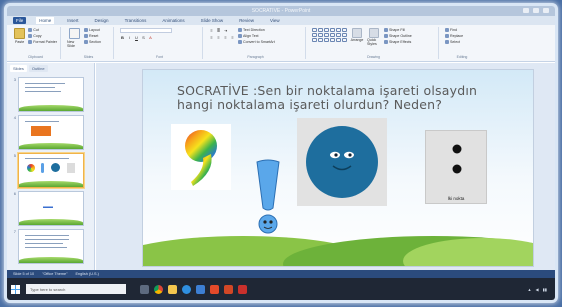  Describe the element at coordinates (150, 37) in the screenshot. I see `font-color-button: A` at that location.